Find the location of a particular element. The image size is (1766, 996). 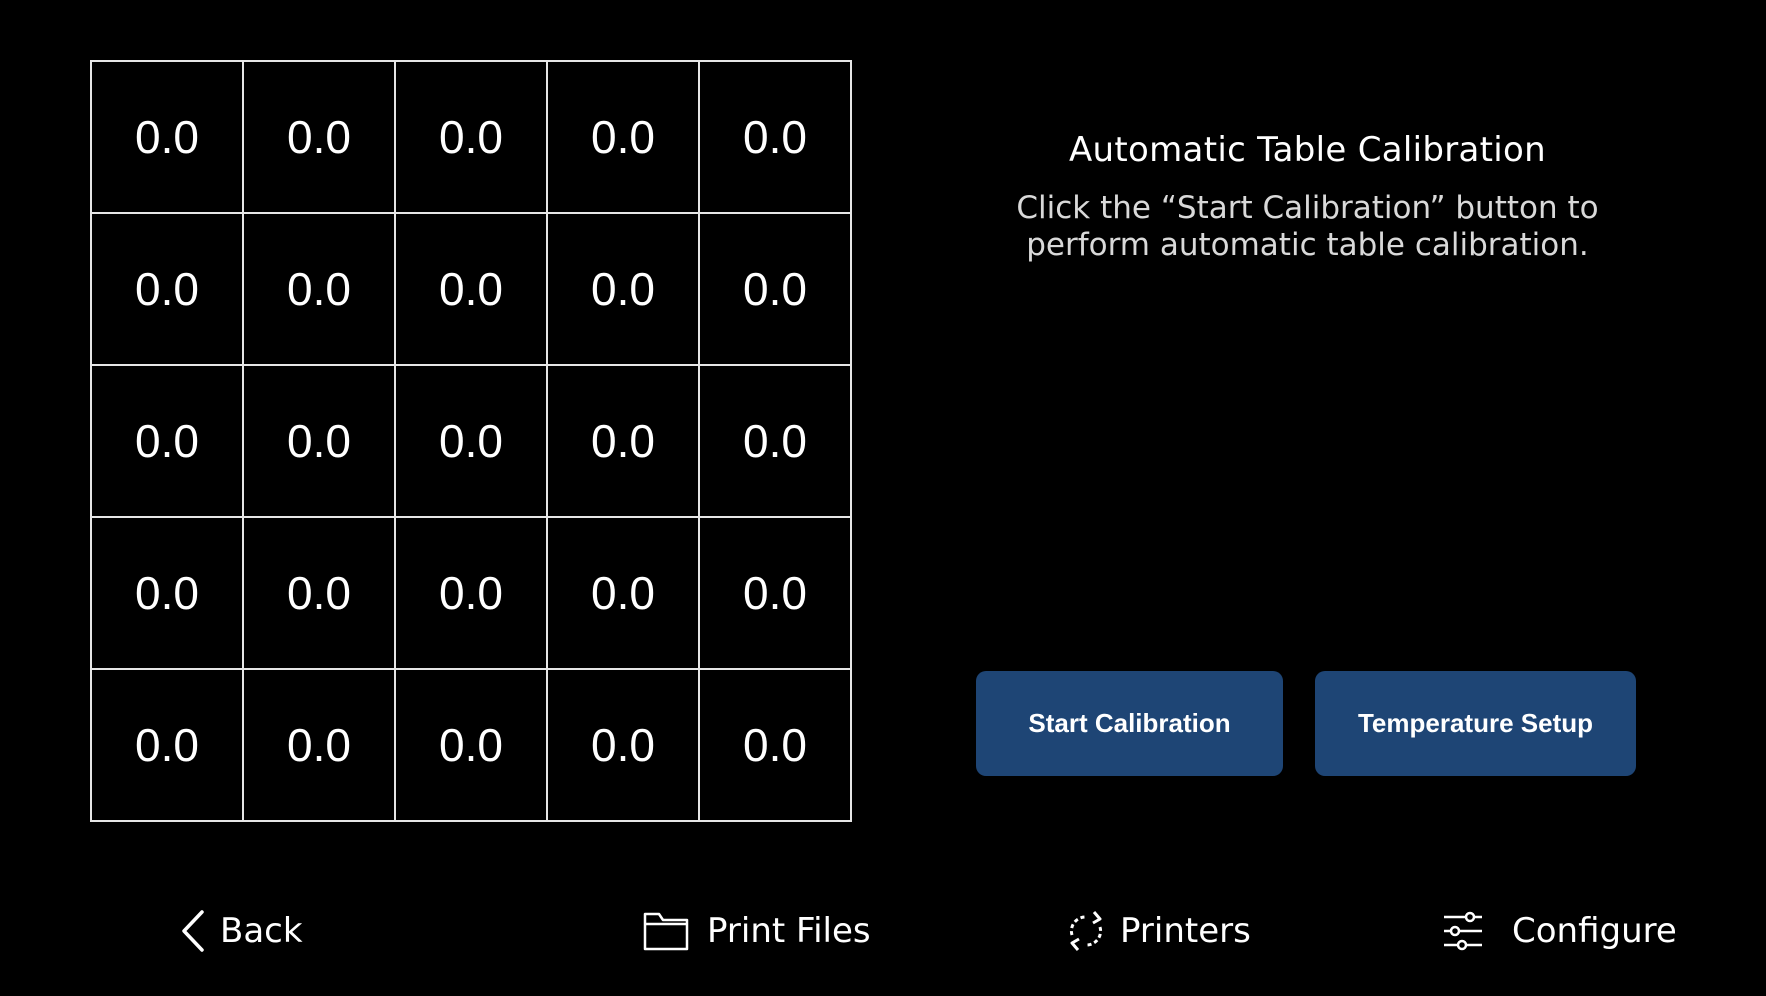

nav-printers-button: Printers is located at coordinates (1157, 931).